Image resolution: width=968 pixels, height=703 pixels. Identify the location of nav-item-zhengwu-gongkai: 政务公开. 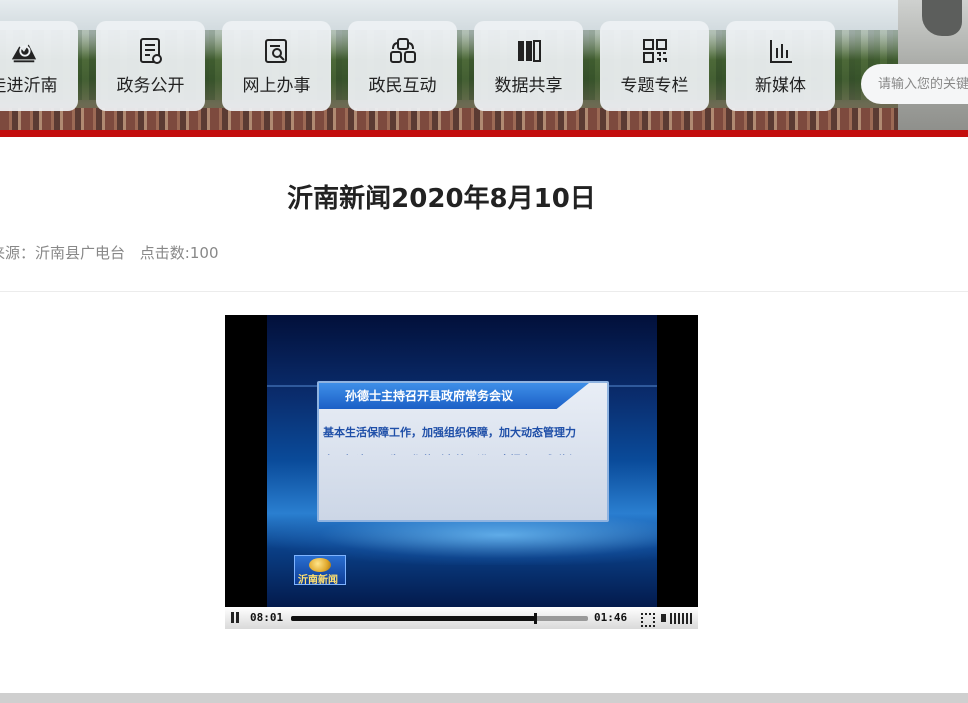
(150, 66).